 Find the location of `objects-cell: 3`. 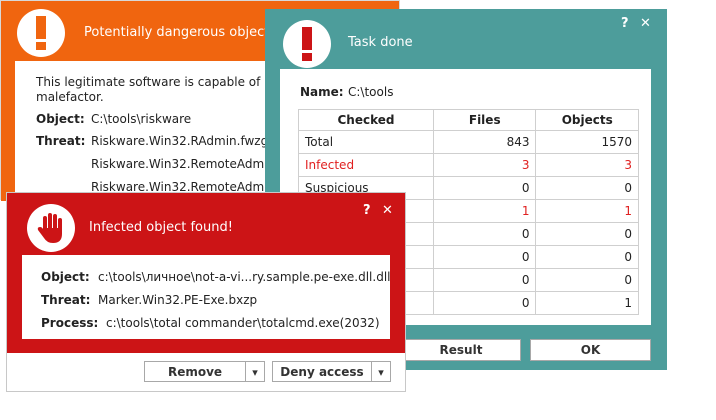

objects-cell: 3 is located at coordinates (587, 165).